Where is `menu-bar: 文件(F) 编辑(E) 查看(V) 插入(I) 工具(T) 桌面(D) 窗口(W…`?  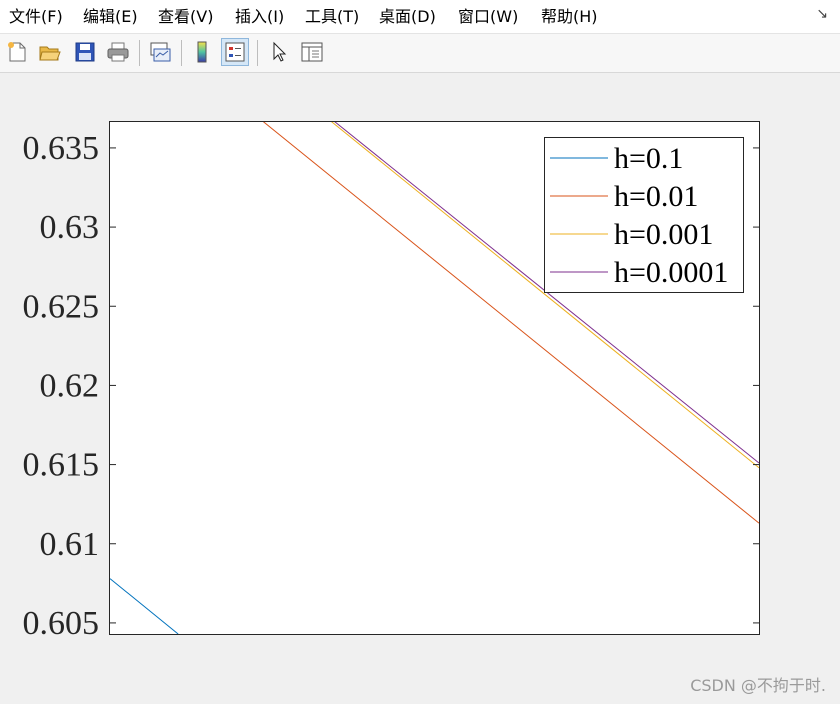 menu-bar: 文件(F) 编辑(E) 查看(V) 插入(I) 工具(T) 桌面(D) 窗口(W… is located at coordinates (420, 17).